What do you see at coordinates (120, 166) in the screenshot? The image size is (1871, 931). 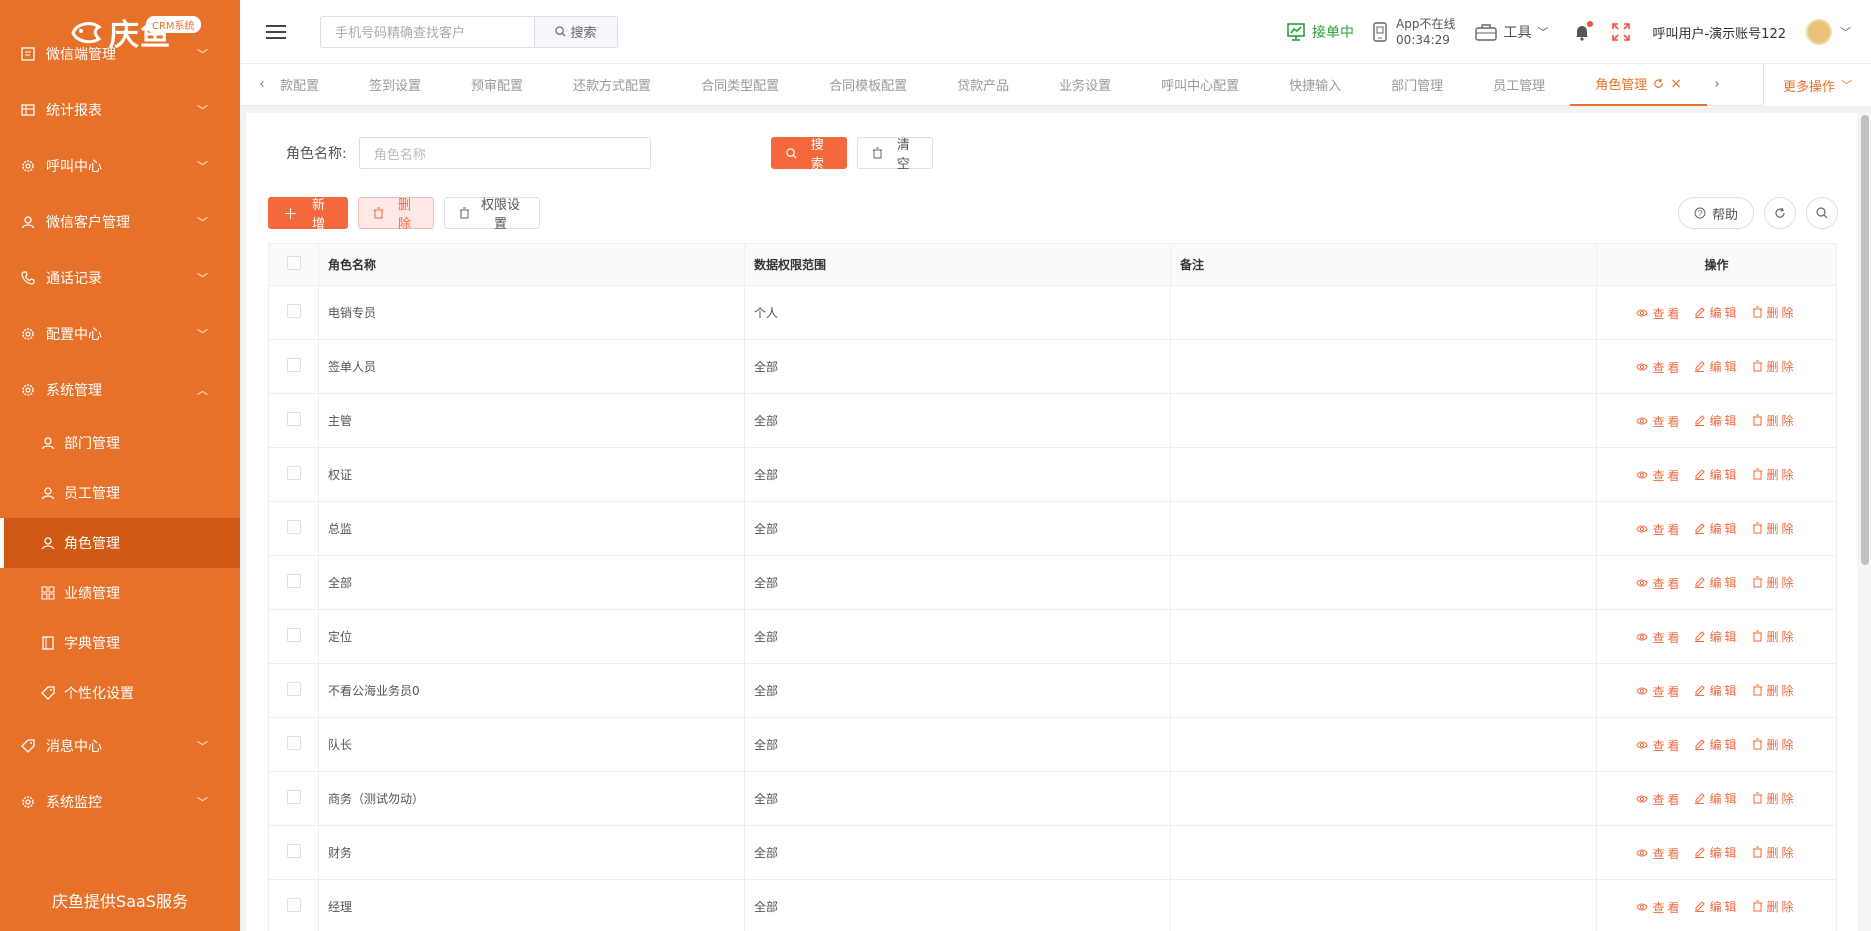 I see `sidebar-item-1: 呼叫中心 ﹀` at bounding box center [120, 166].